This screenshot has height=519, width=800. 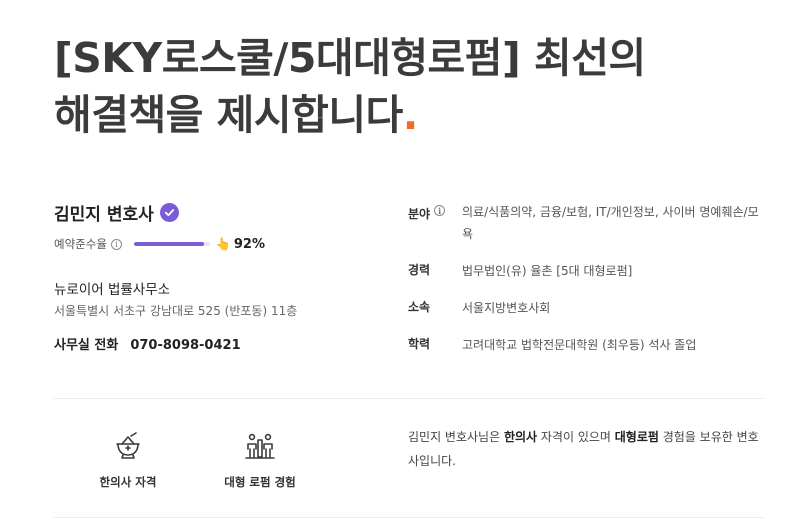 What do you see at coordinates (419, 214) in the screenshot?
I see `info-key-field-label: 분야` at bounding box center [419, 214].